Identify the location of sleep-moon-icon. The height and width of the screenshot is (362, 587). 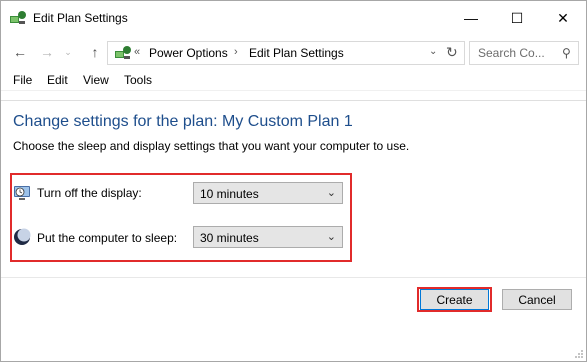
(22, 237).